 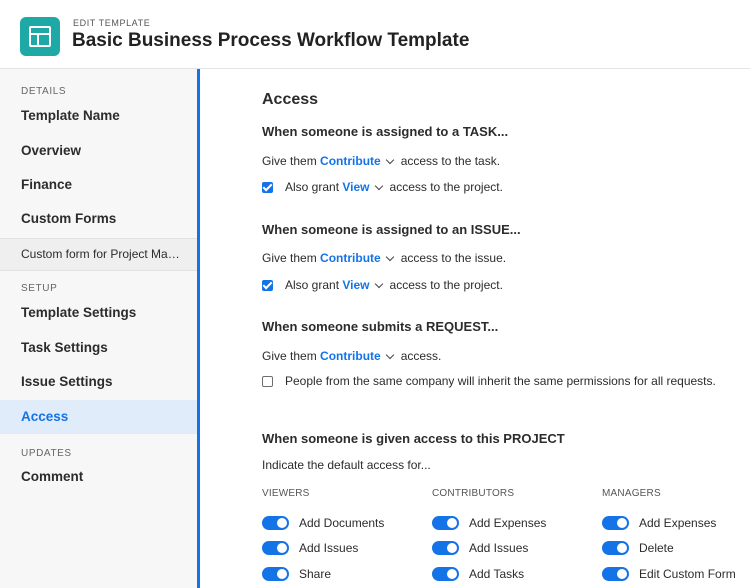 What do you see at coordinates (286, 493) in the screenshot?
I see `viewers-label: VIEWERS` at bounding box center [286, 493].